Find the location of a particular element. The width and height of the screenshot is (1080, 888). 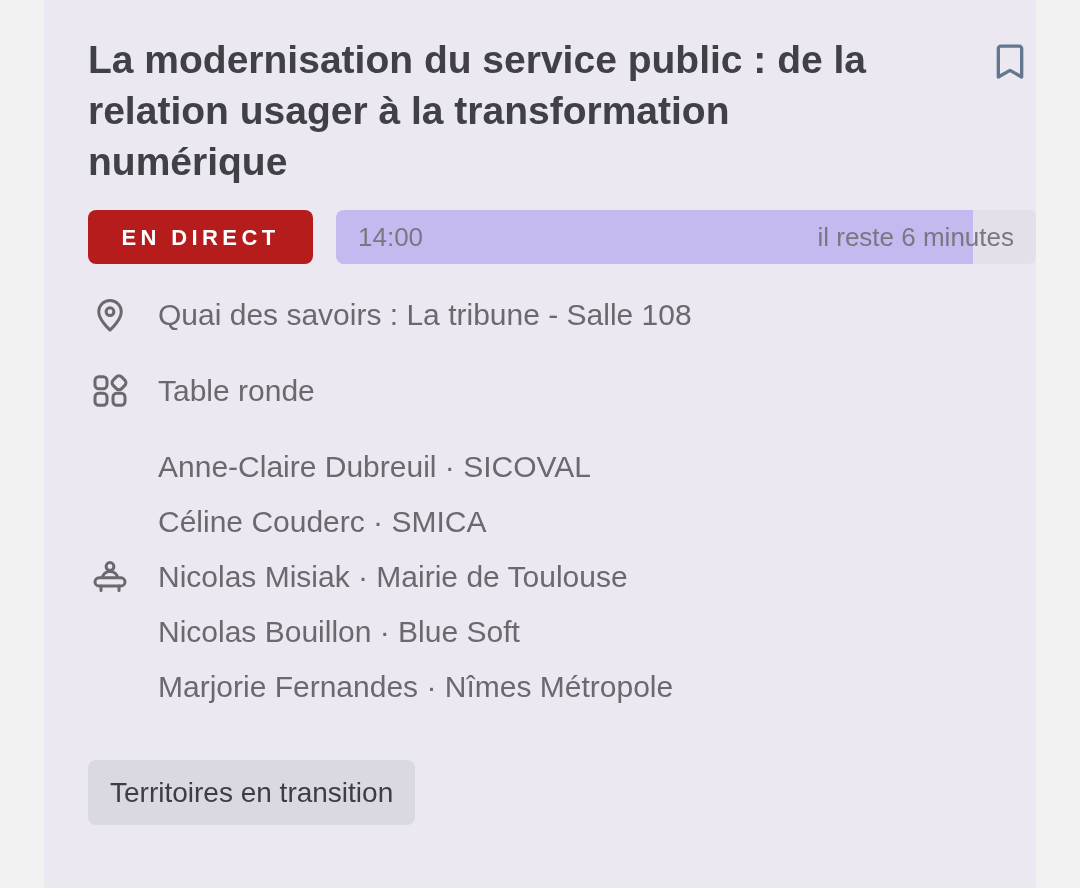

speaker-name: Marjorie Fernandes · Nîmes Métropole is located at coordinates (416, 687).